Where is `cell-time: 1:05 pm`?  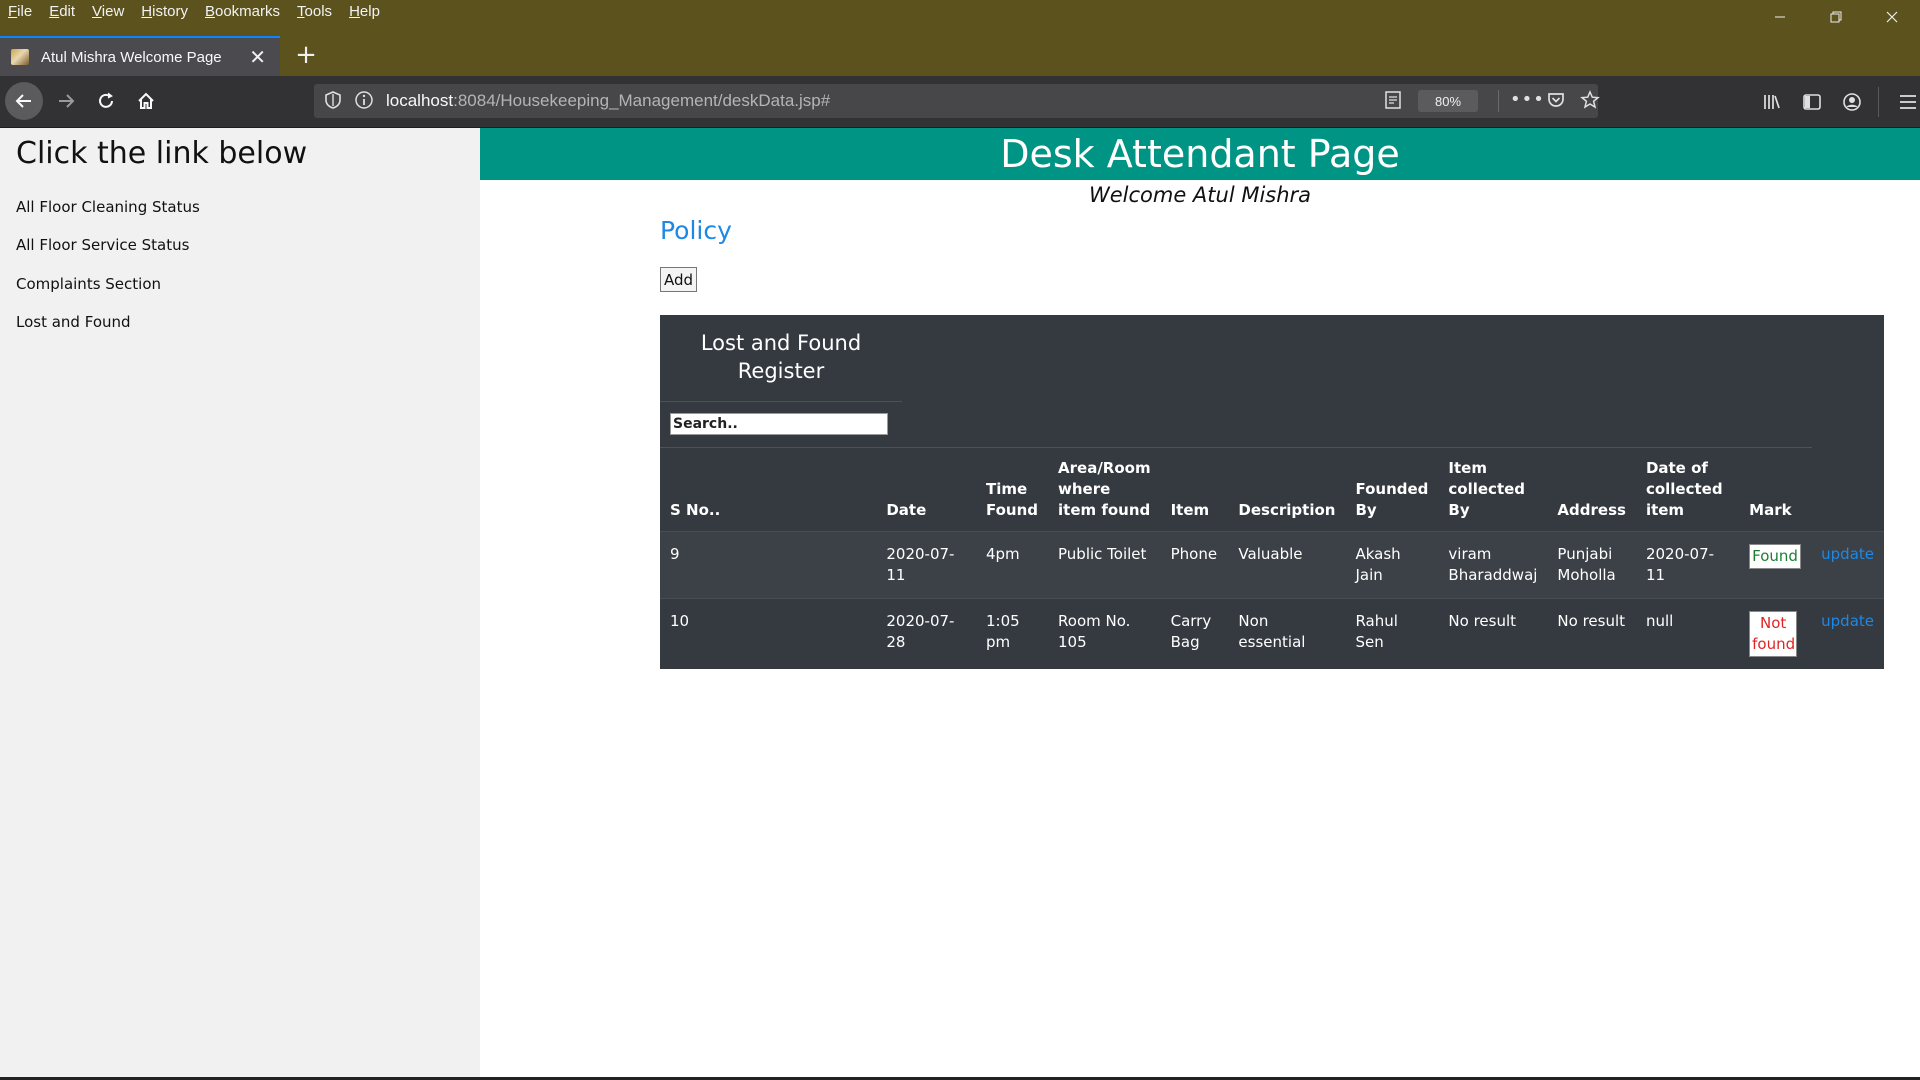 cell-time: 1:05 pm is located at coordinates (1012, 633).